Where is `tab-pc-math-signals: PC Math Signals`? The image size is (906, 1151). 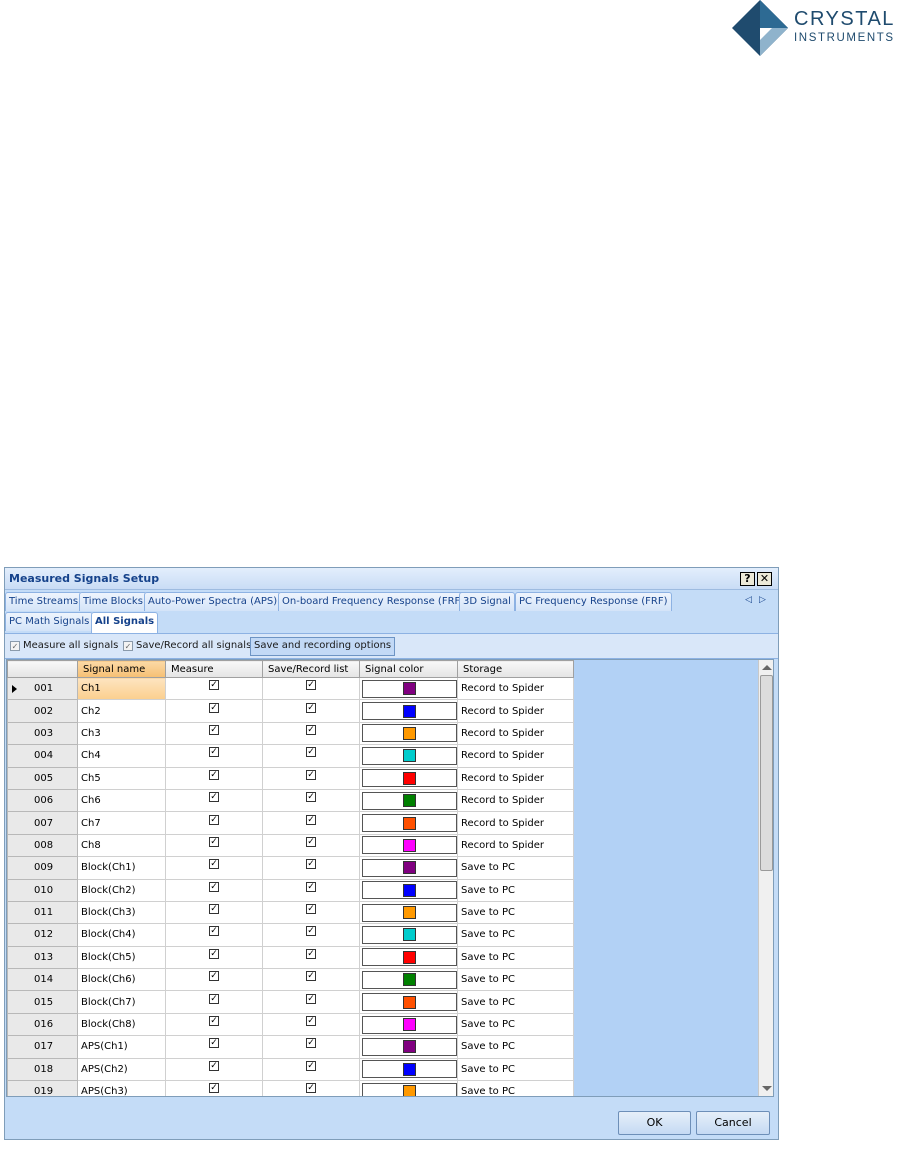 tab-pc-math-signals: PC Math Signals is located at coordinates (49, 621).